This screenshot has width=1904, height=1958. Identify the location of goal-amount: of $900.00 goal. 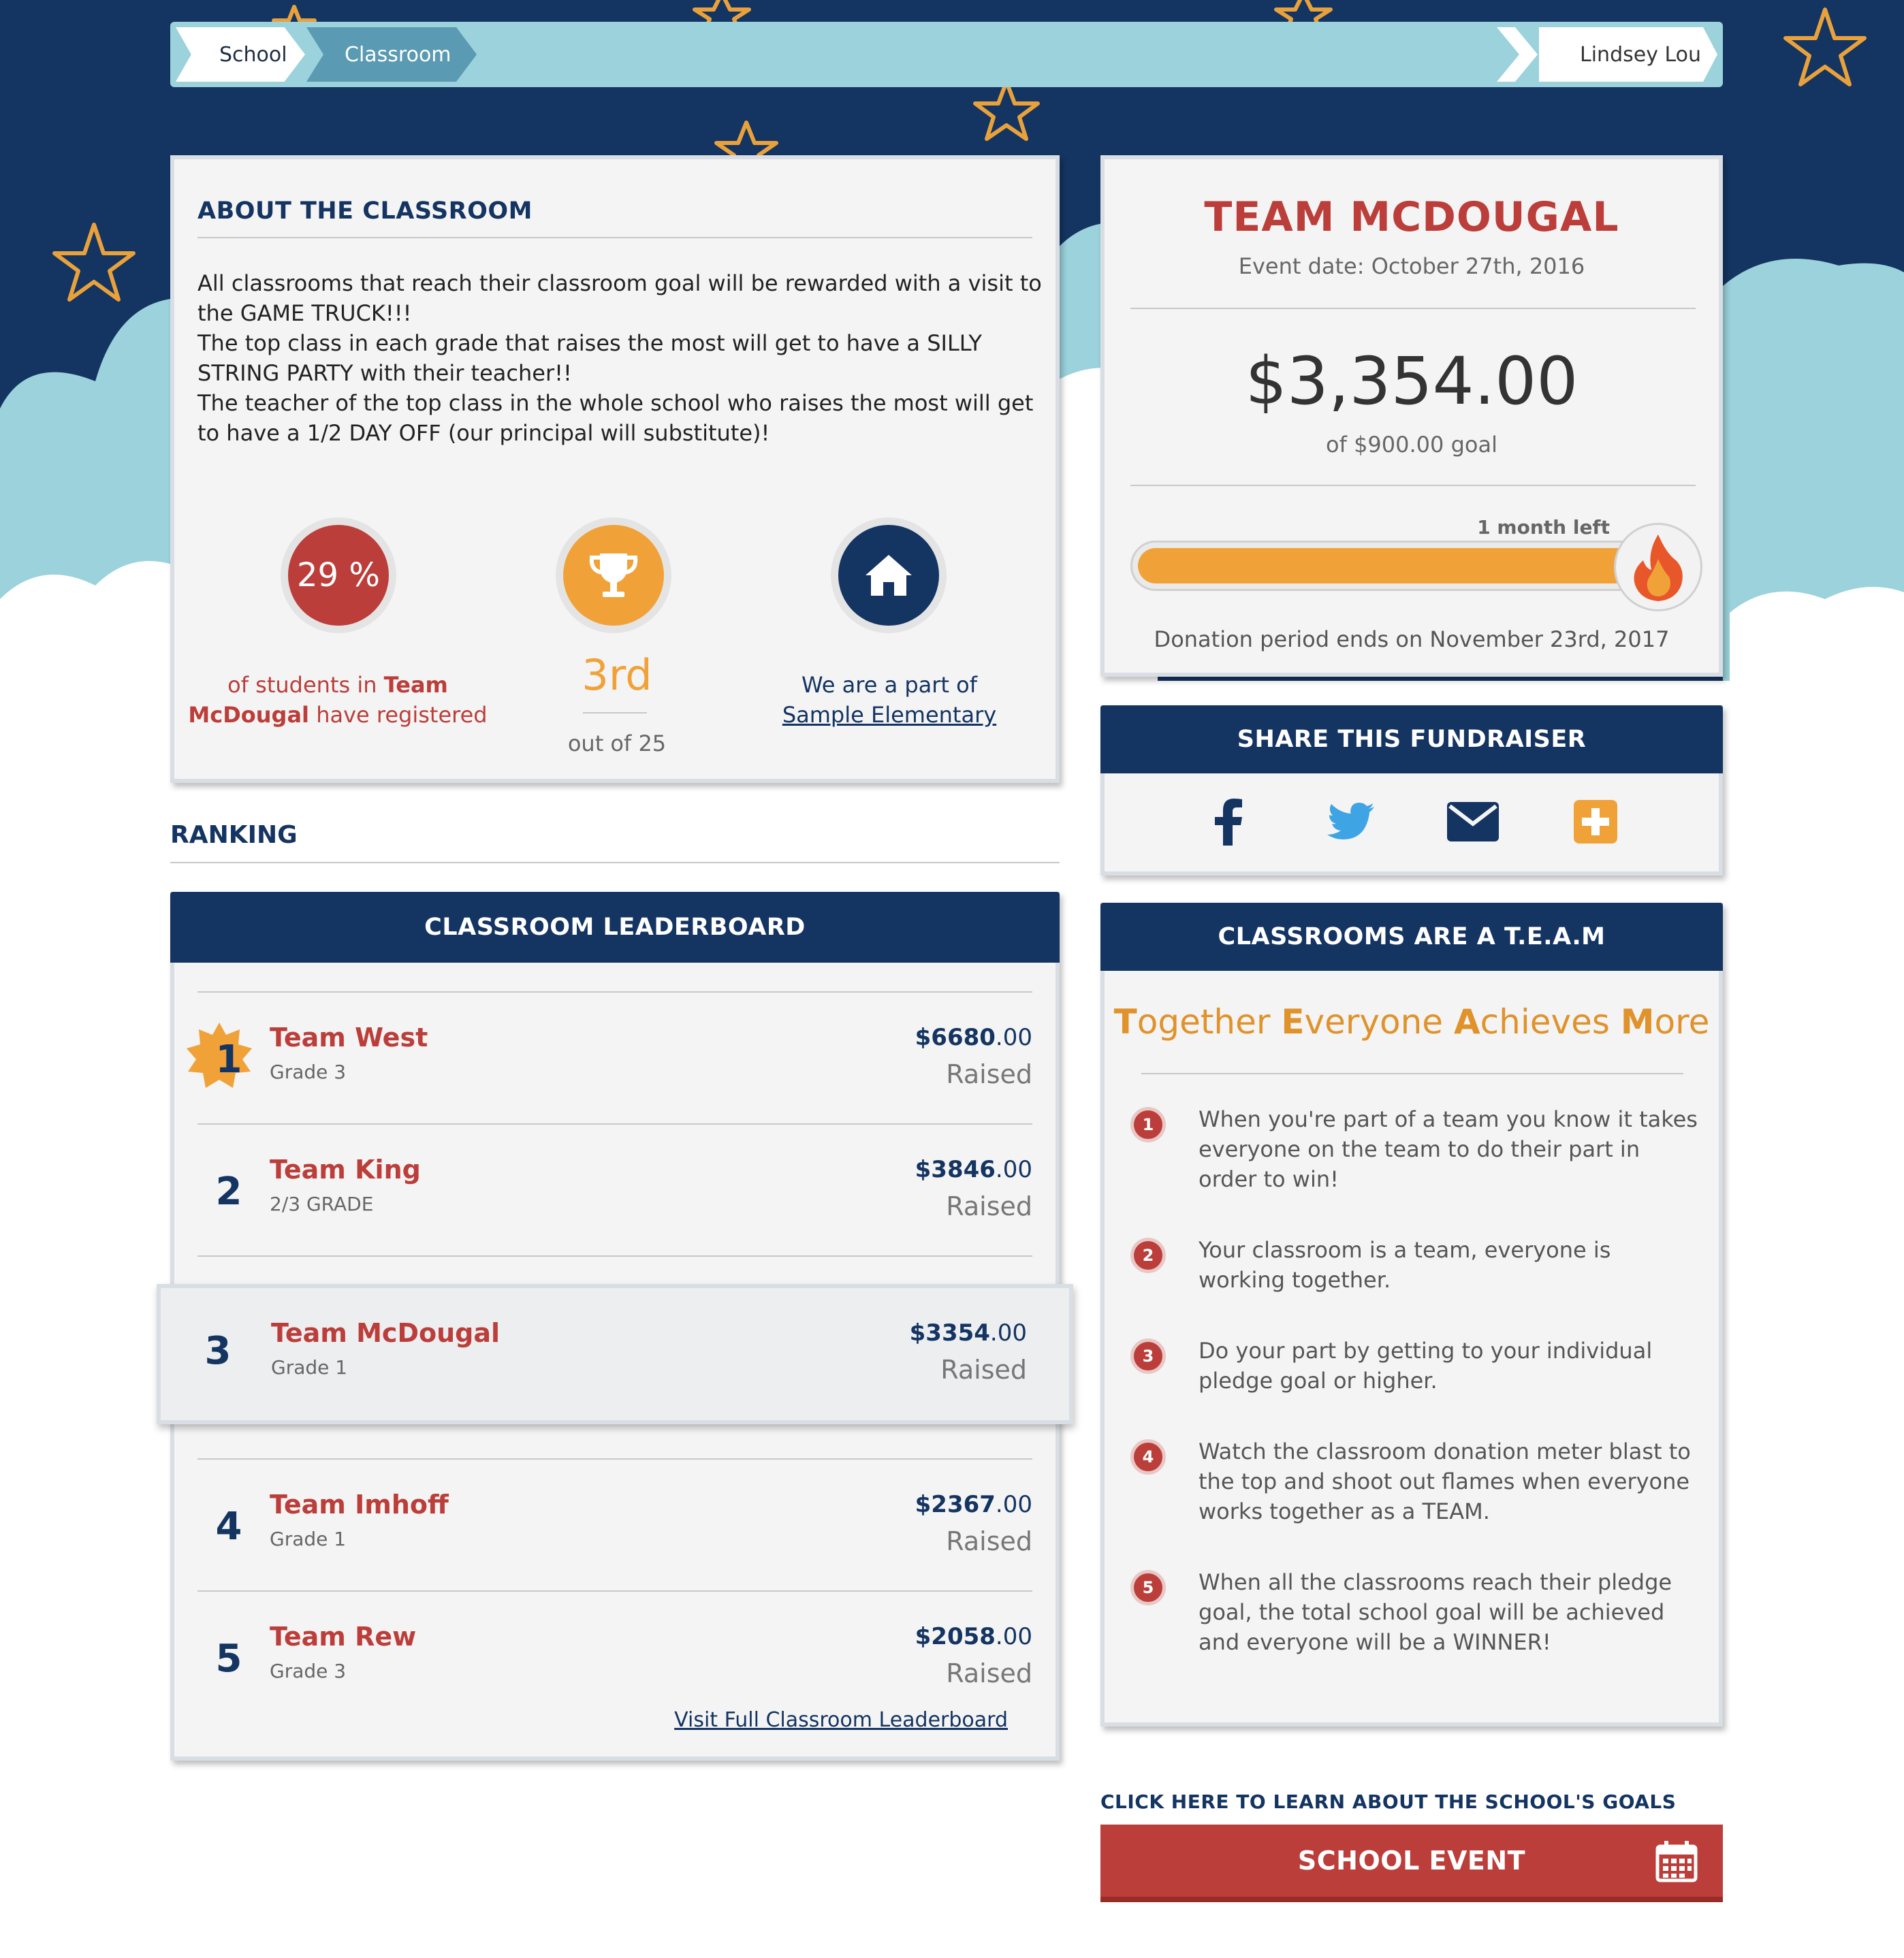
(1411, 445).